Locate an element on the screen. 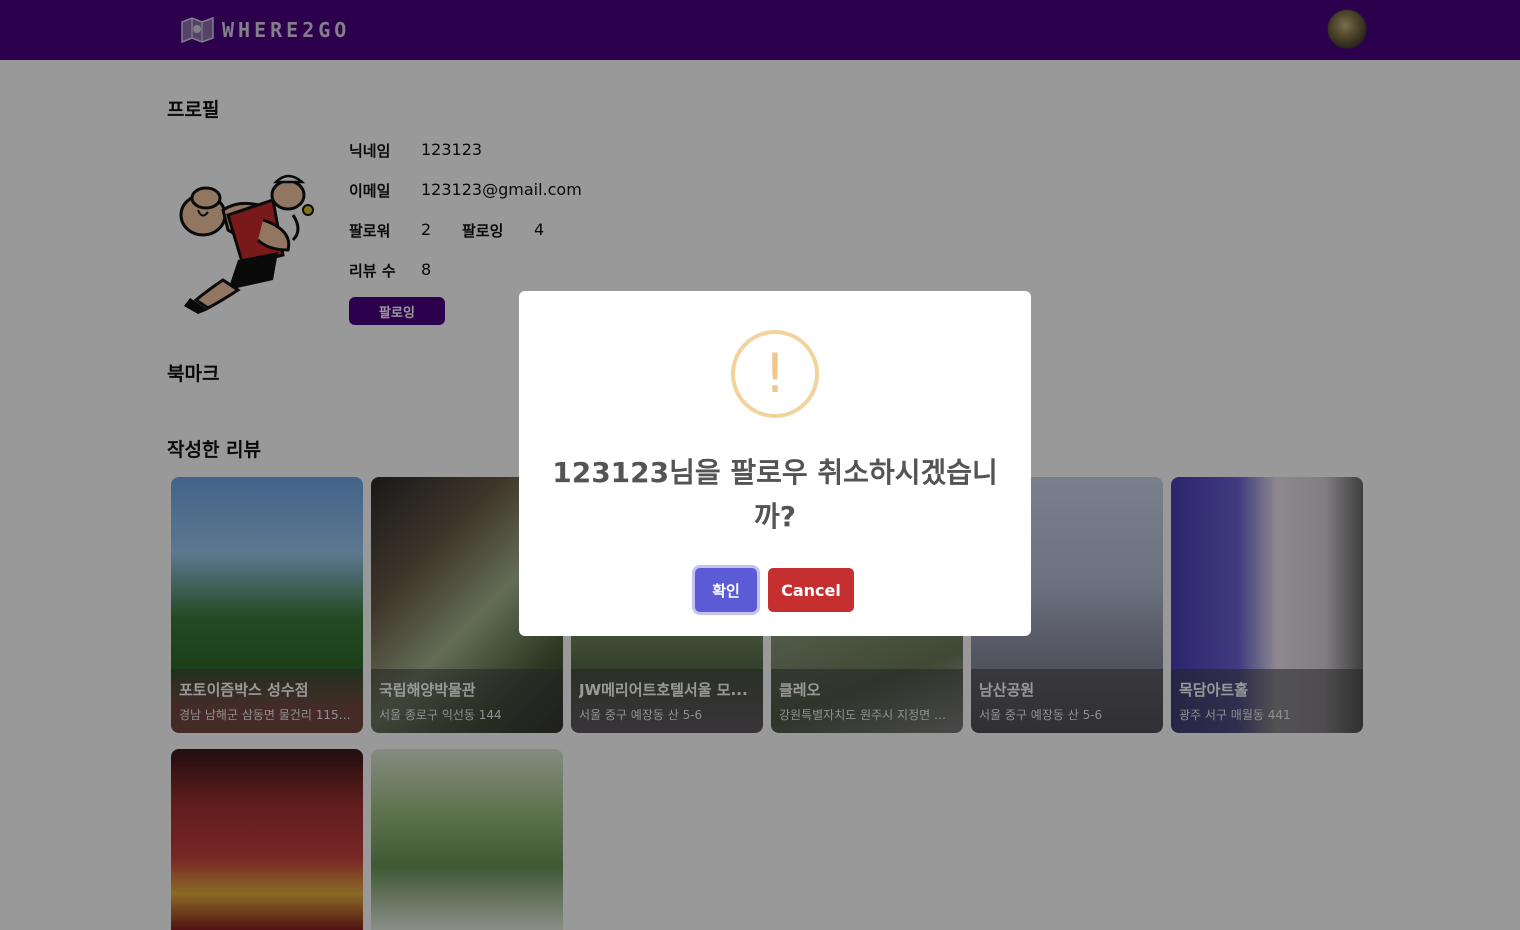  dialog-title: 123123님을 팔로우 취소하시겠습니까? is located at coordinates (775, 494).